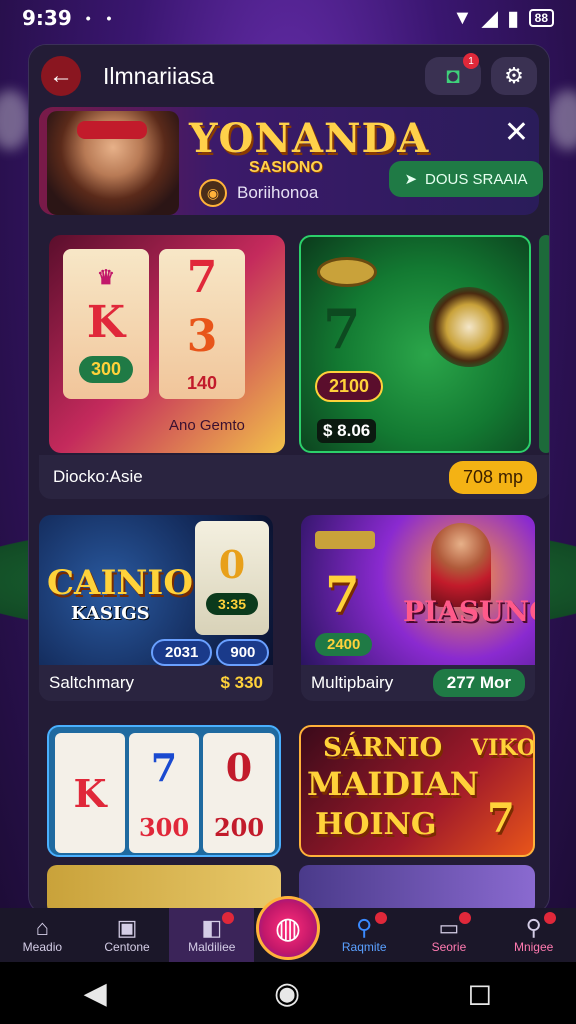  Describe the element at coordinates (471, 61) in the screenshot. I see `notification-badge: 1` at that location.